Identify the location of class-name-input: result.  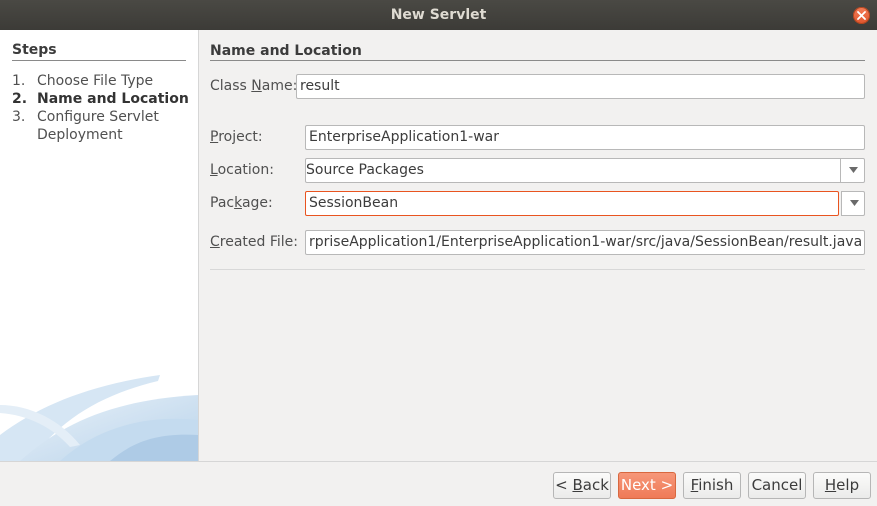
(580, 86).